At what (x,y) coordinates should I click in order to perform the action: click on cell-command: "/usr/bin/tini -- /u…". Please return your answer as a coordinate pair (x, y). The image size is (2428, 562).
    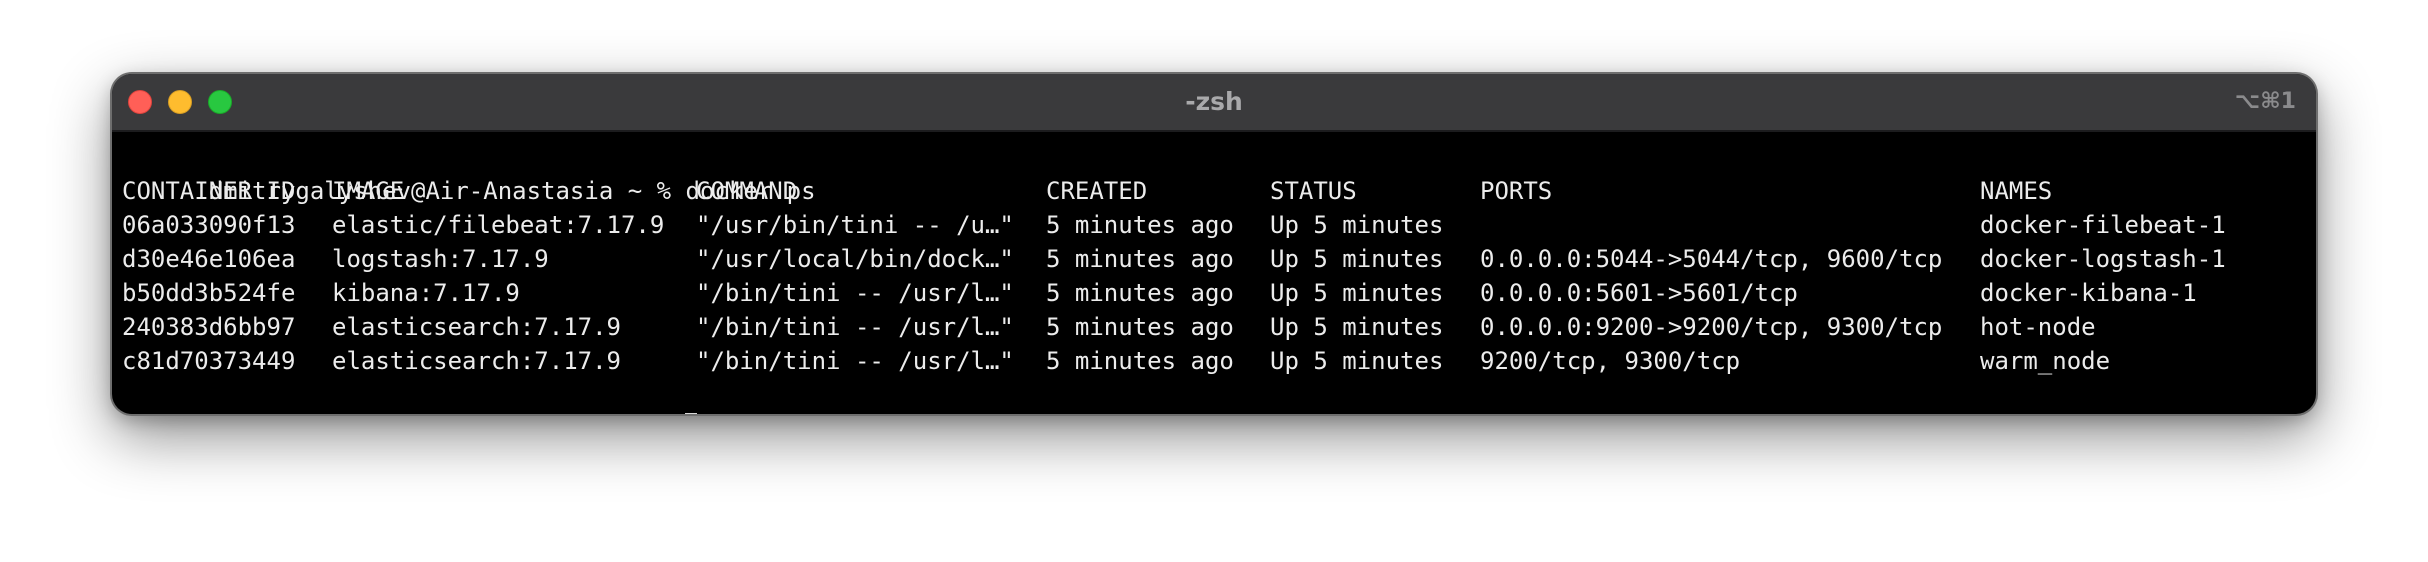
    Looking at the image, I should click on (855, 225).